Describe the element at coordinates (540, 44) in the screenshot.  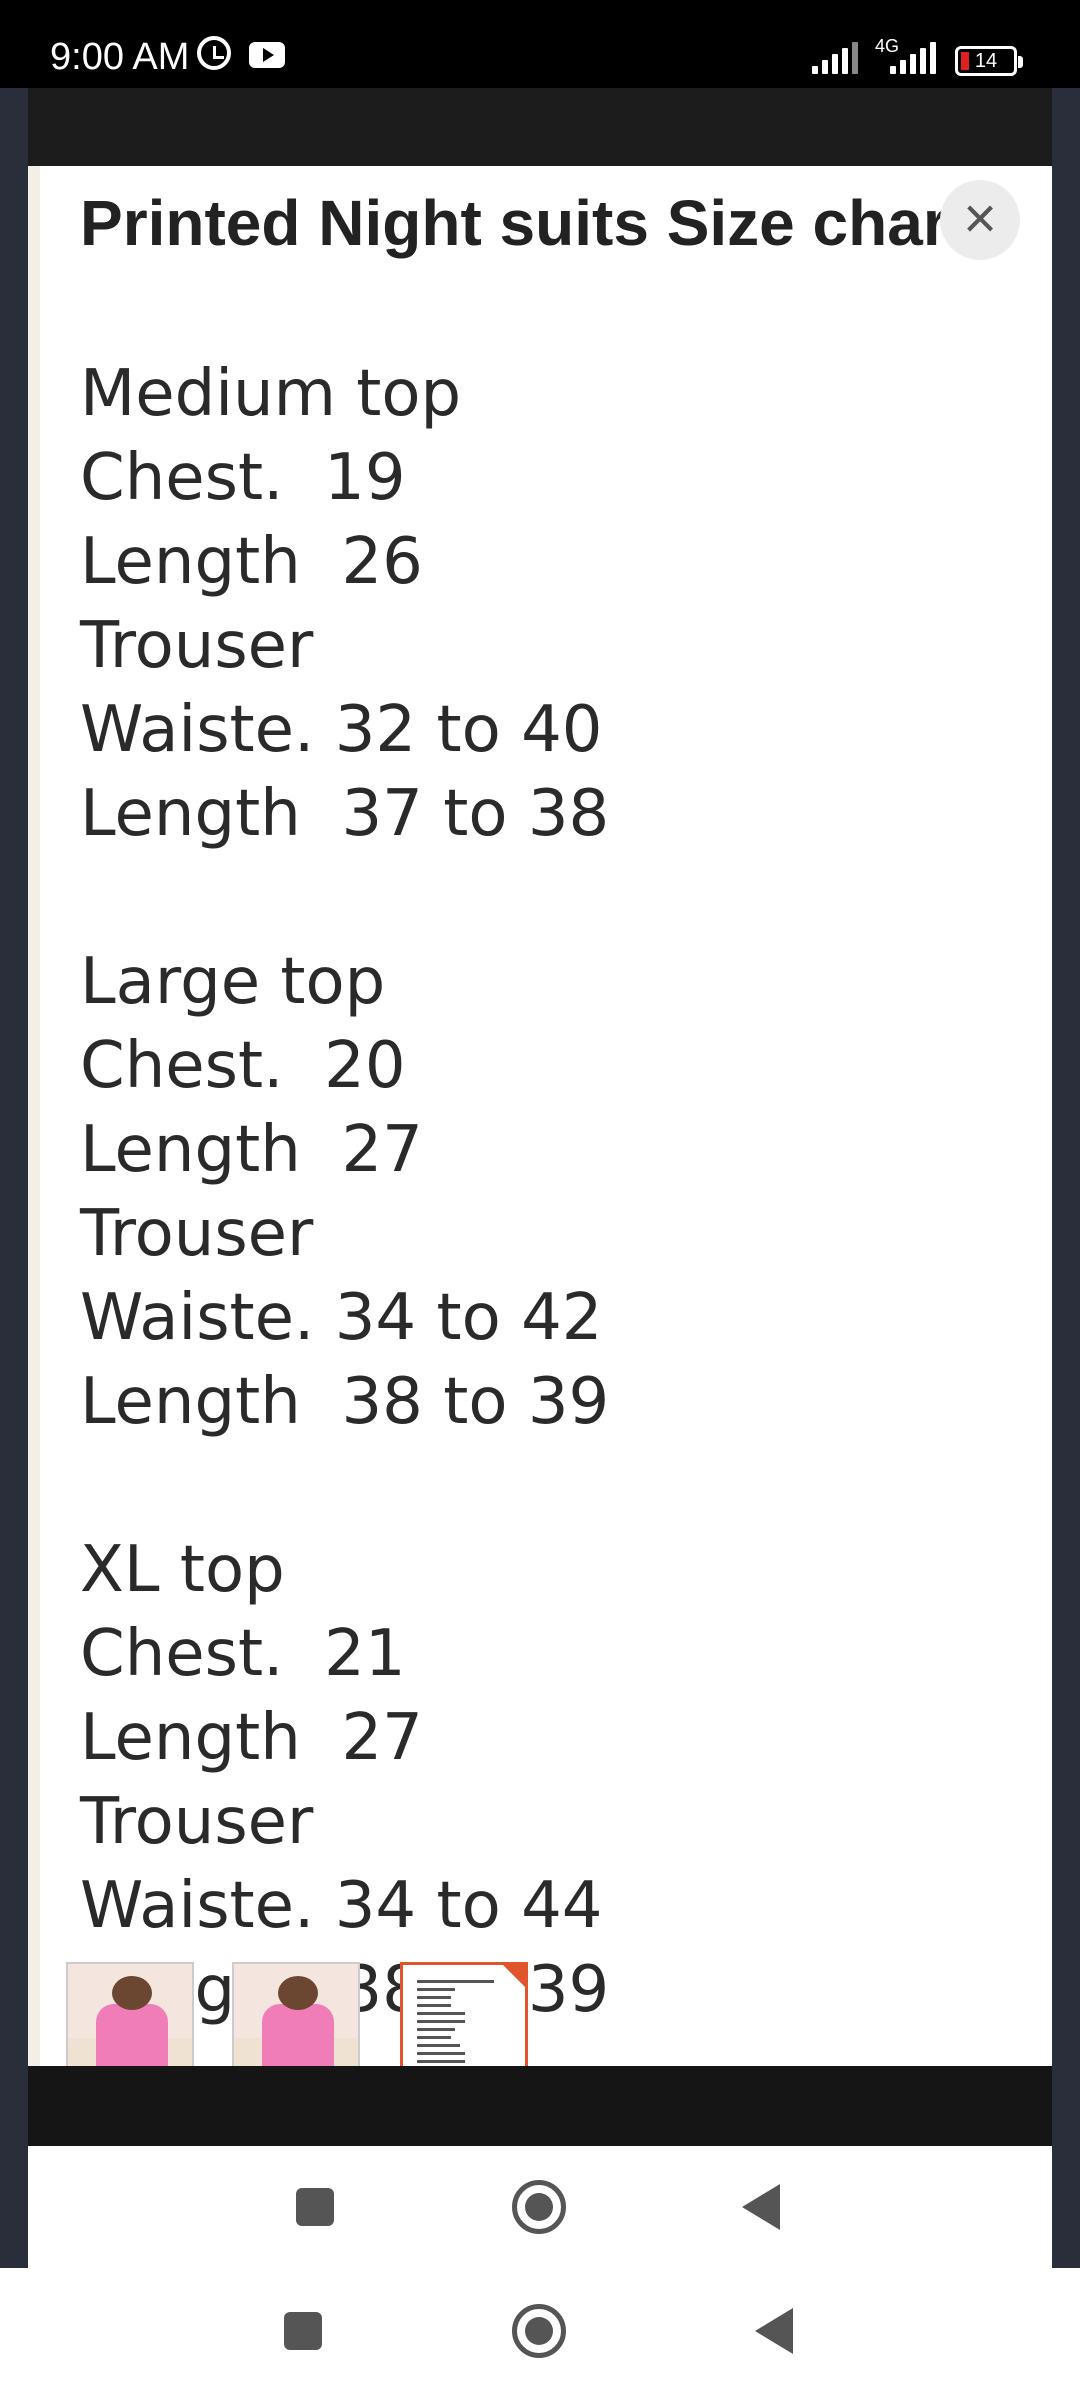
I see `status-bar: 9:00 AM 4G 14` at that location.